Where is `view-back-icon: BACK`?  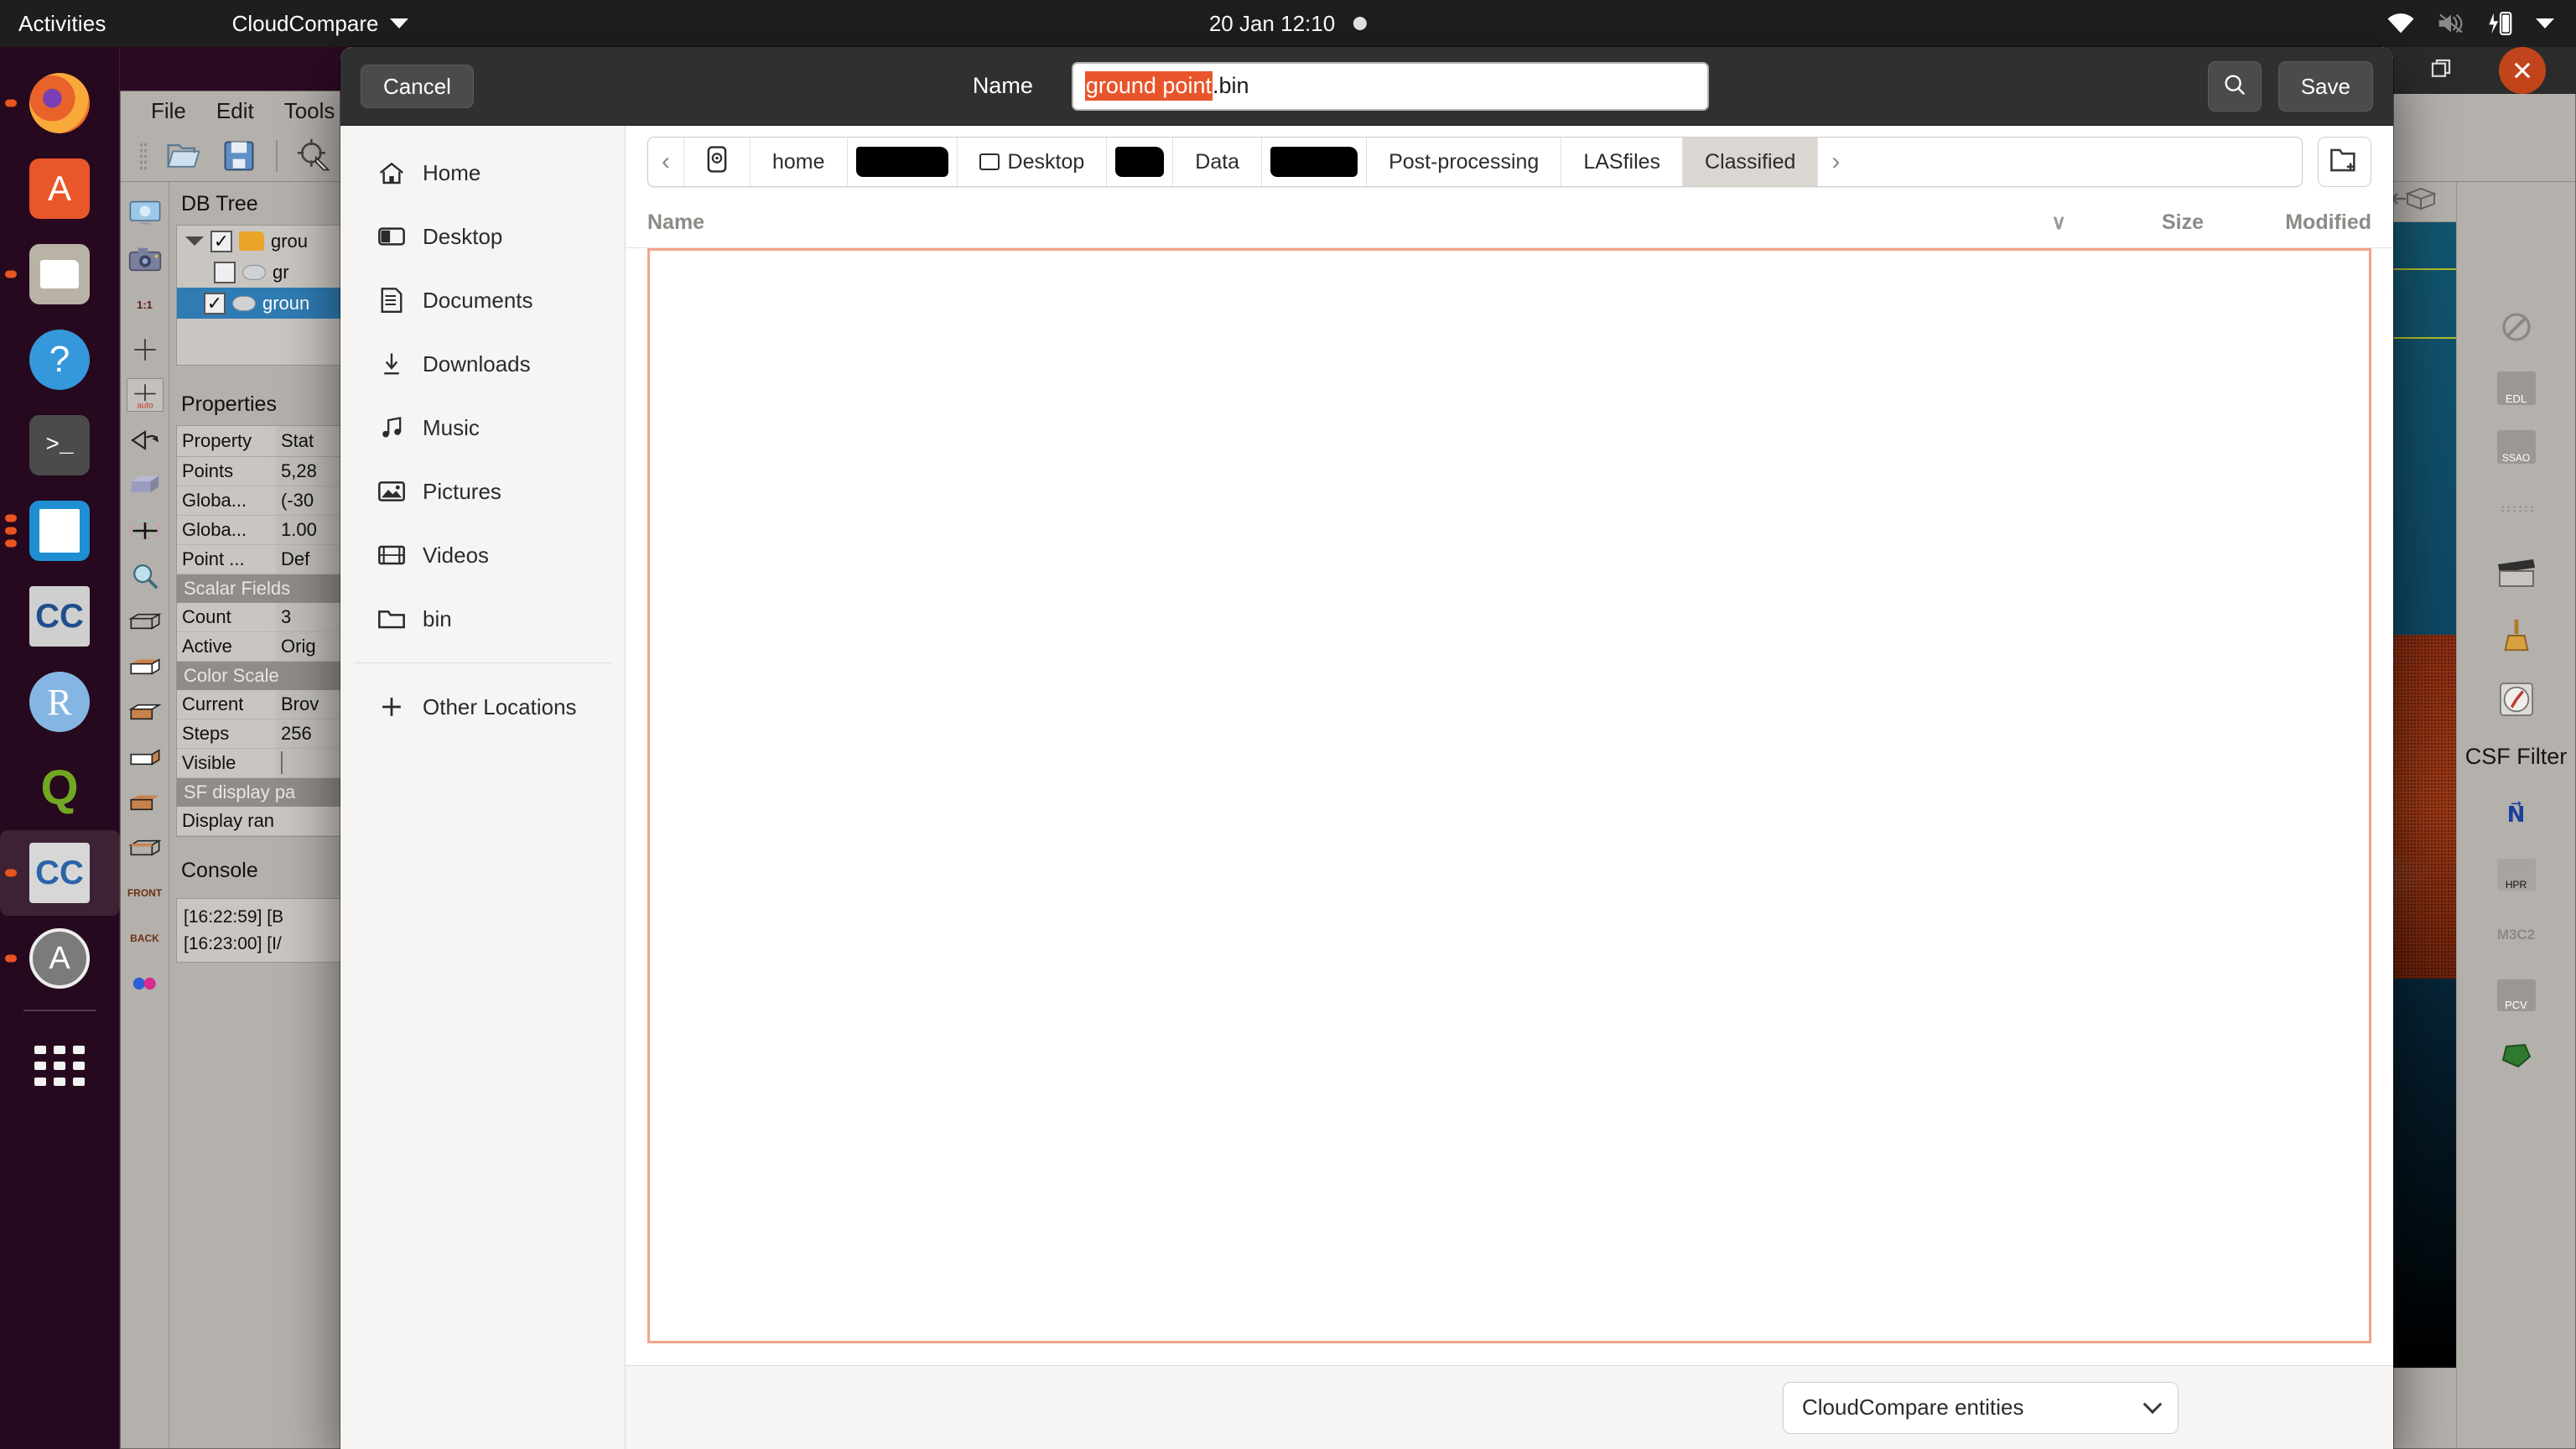
view-back-icon: BACK is located at coordinates (145, 938).